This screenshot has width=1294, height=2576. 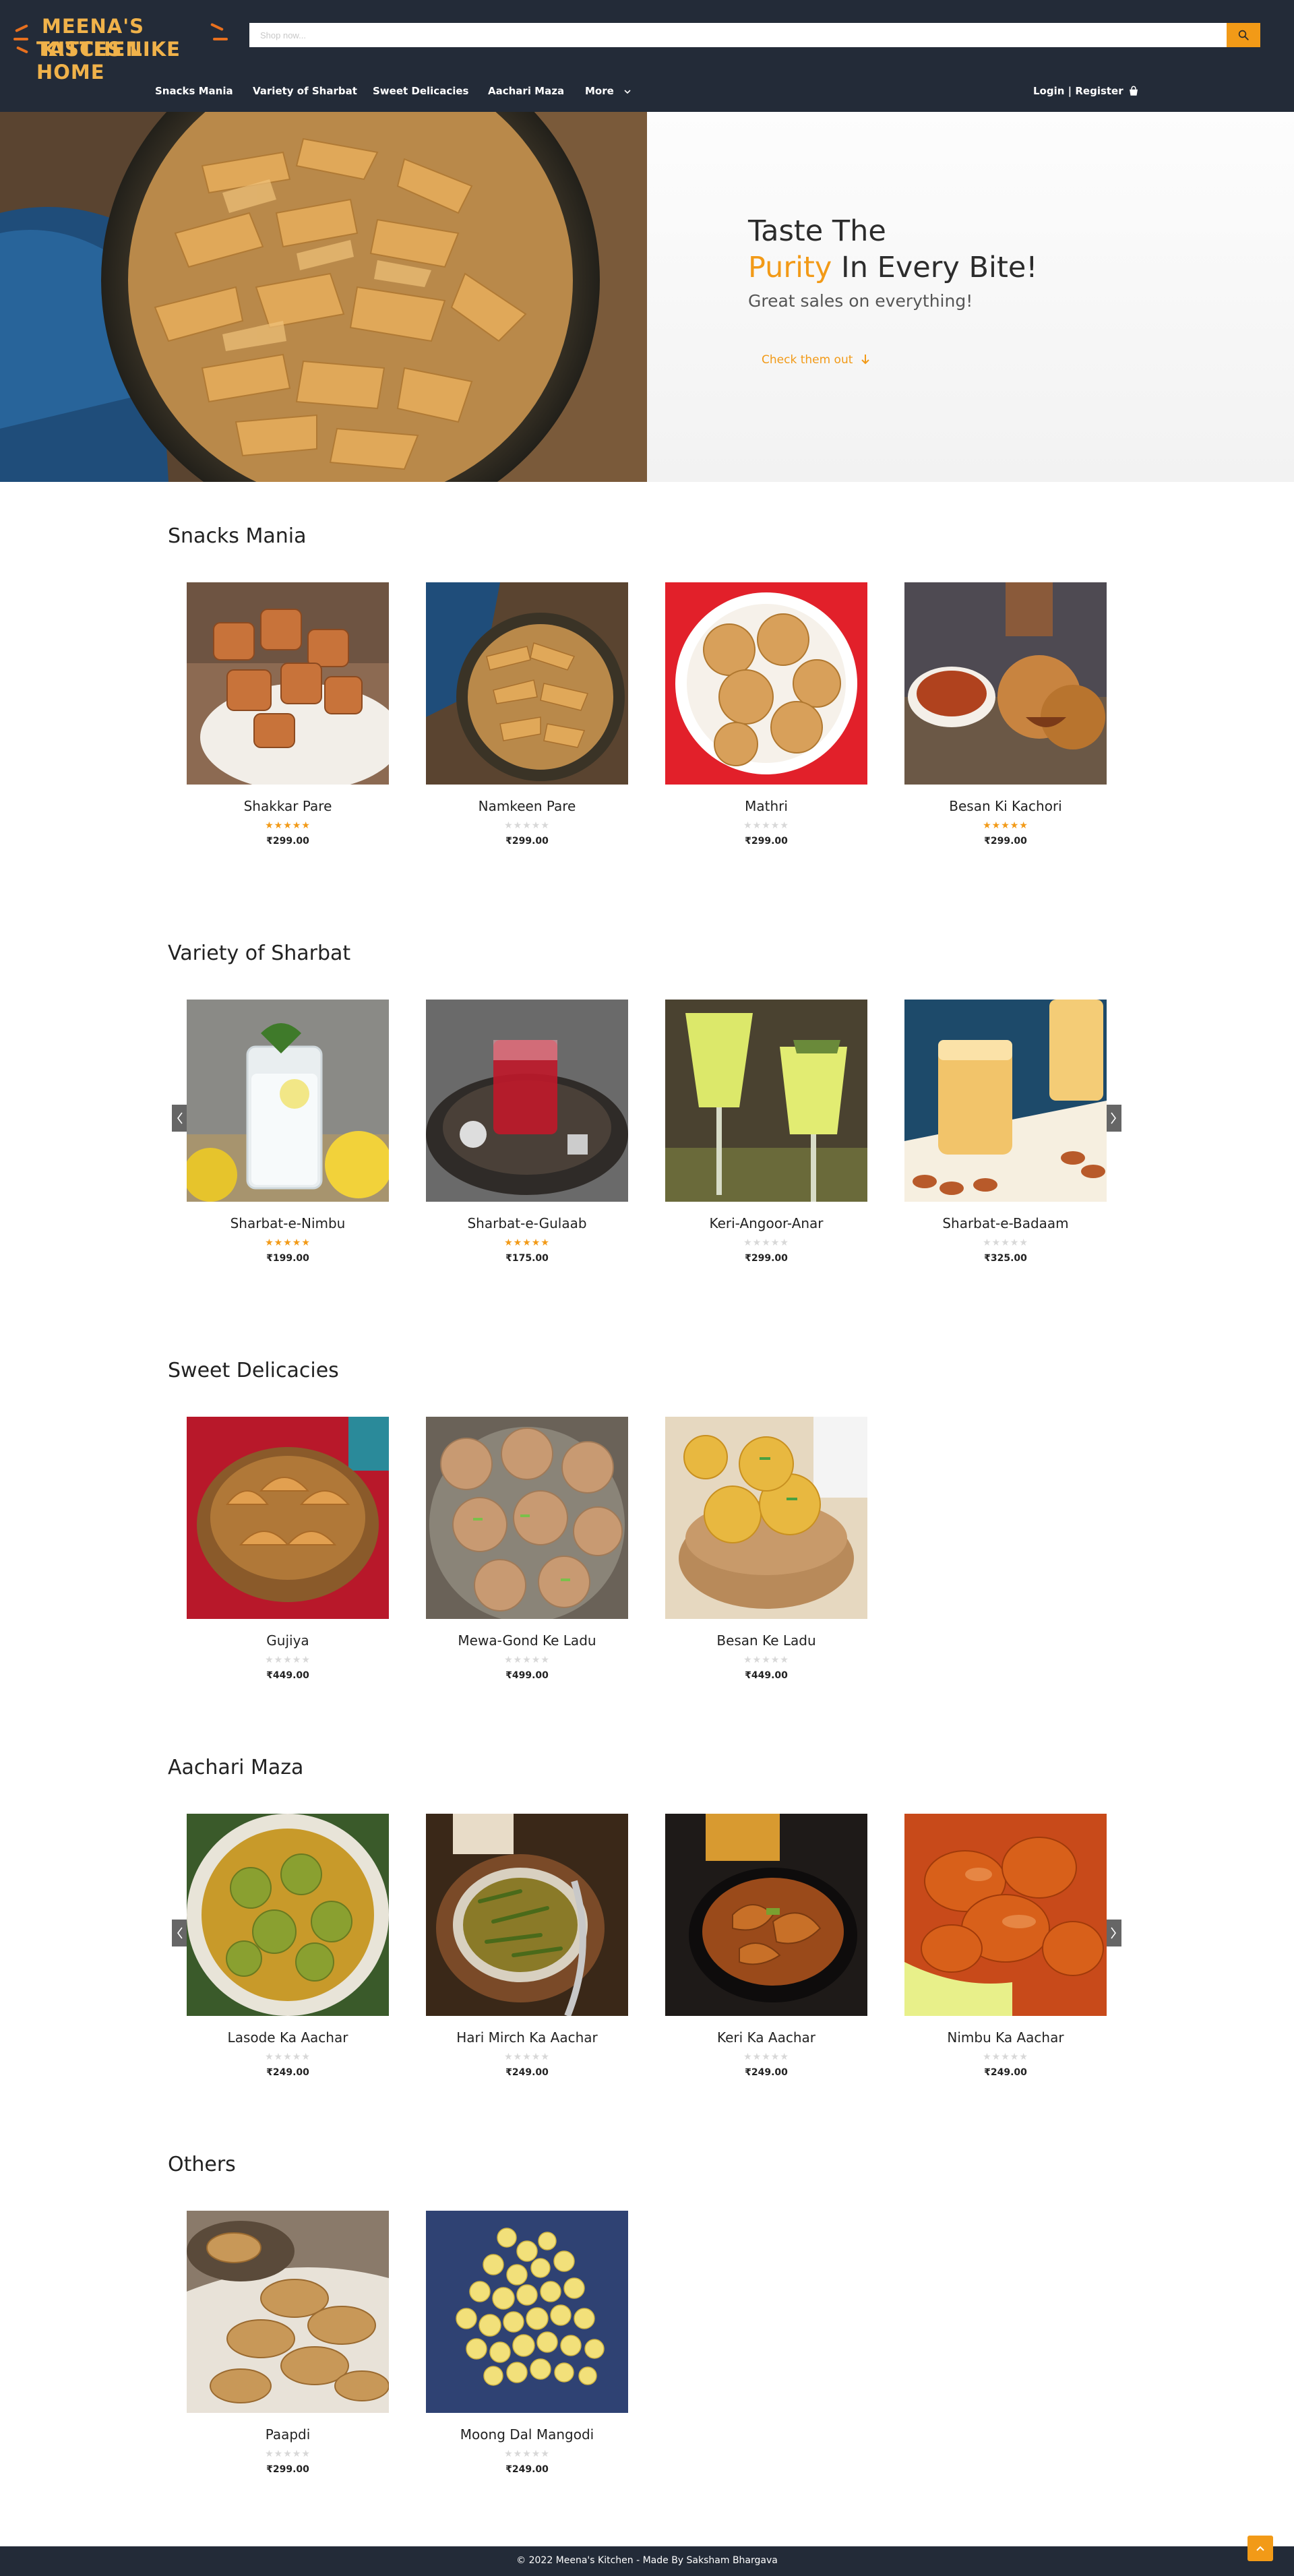 I want to click on logo-sparkle, so click(x=20, y=39).